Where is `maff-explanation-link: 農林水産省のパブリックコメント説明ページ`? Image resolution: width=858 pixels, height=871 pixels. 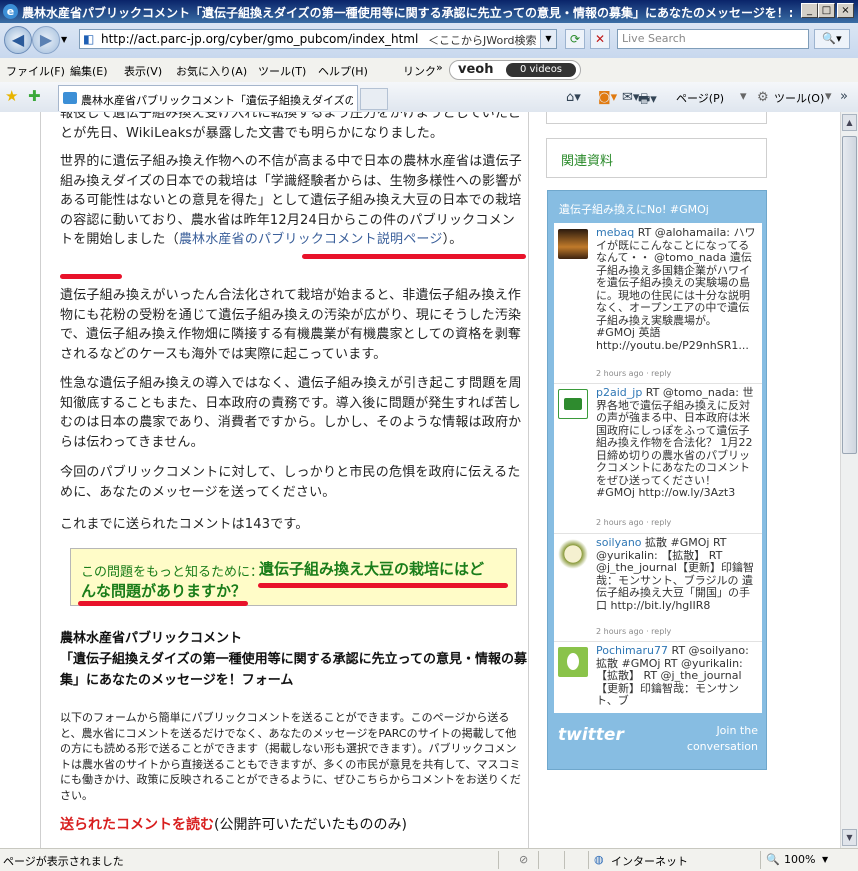 maff-explanation-link: 農林水産省のパブリックコメント説明ページ is located at coordinates (311, 239).